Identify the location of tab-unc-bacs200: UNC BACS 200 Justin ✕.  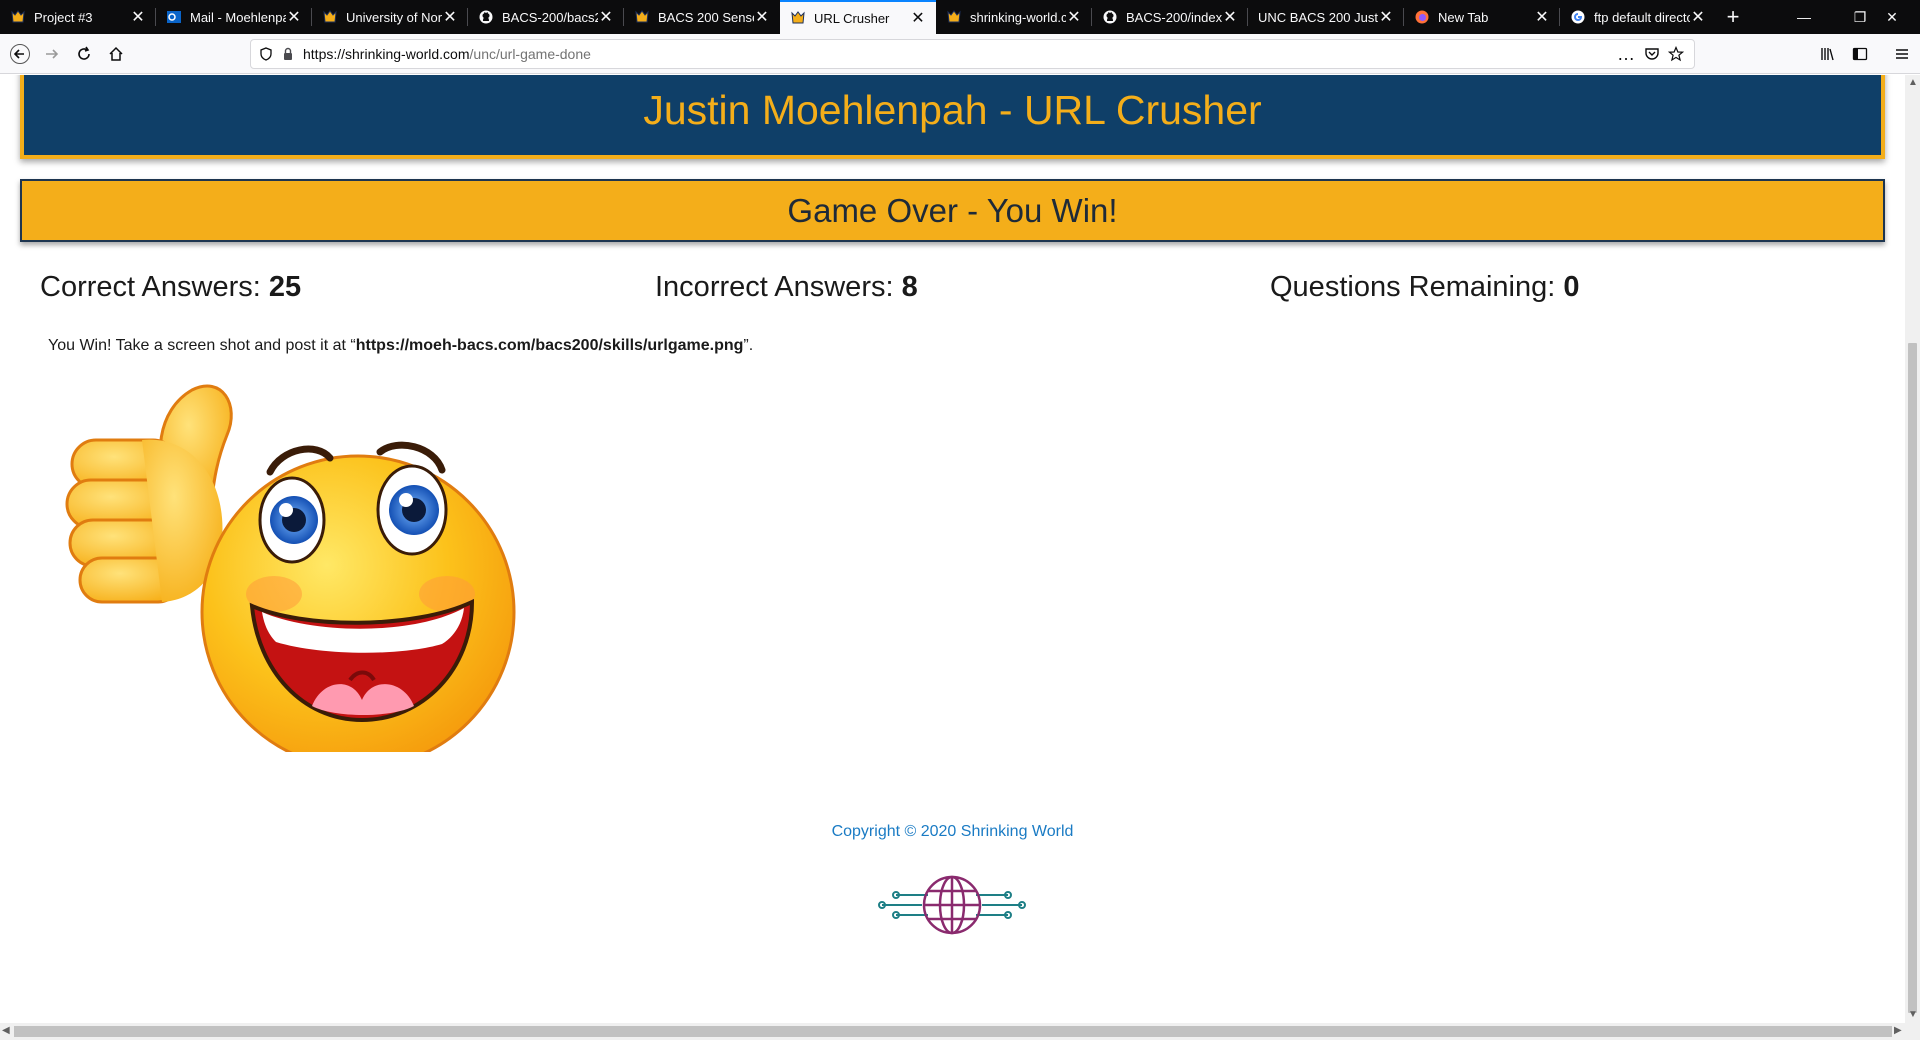
(1326, 17).